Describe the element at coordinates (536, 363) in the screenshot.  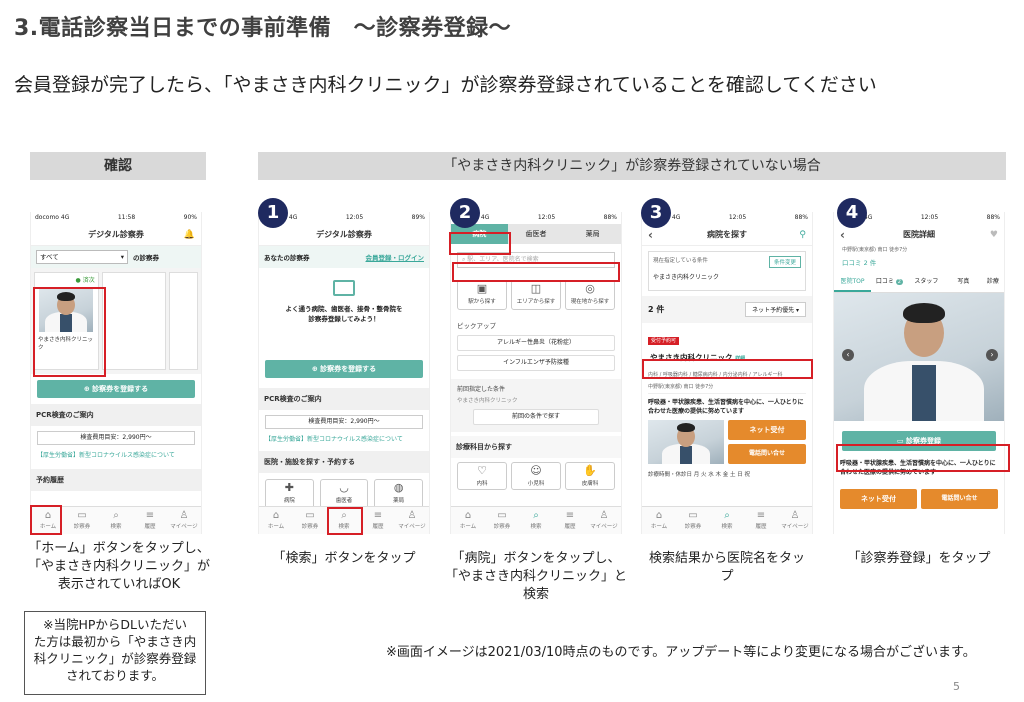
I see `pickup-flu: インフルエンザ予防接種` at that location.